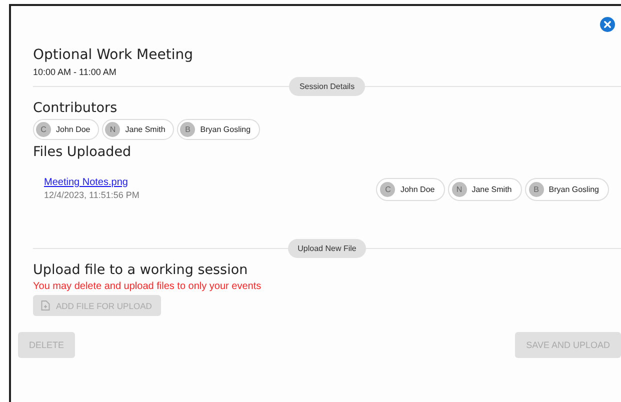 This screenshot has height=402, width=621. What do you see at coordinates (45, 305) in the screenshot?
I see `file-plus-icon` at bounding box center [45, 305].